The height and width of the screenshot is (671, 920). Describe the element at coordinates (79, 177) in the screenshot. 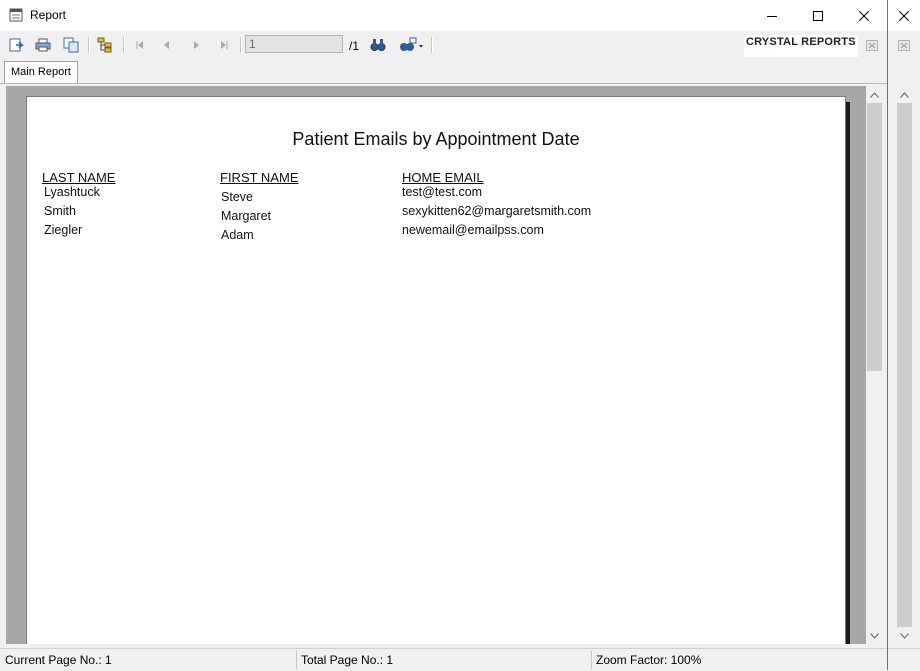

I see `column-header-last-name: LAST NAME` at that location.